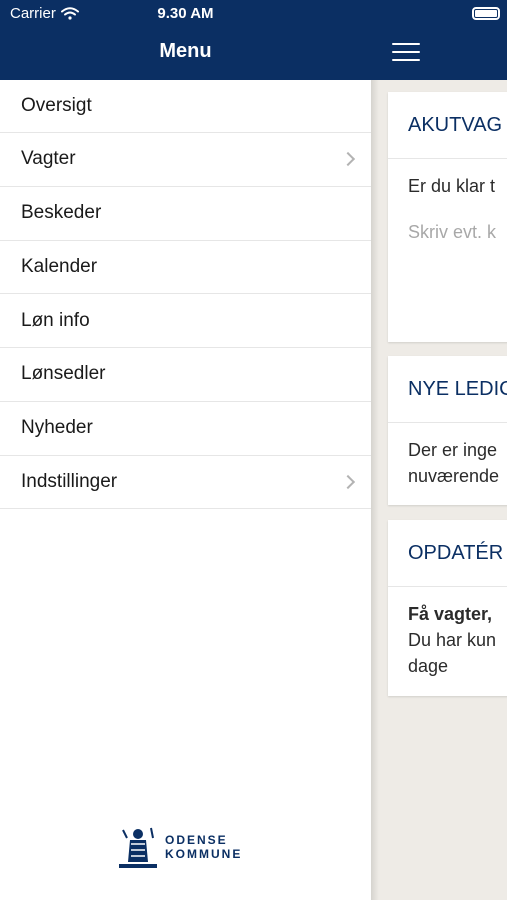 The width and height of the screenshot is (507, 900). What do you see at coordinates (450, 614) in the screenshot?
I see `card-bold-line: Få vagter,` at bounding box center [450, 614].